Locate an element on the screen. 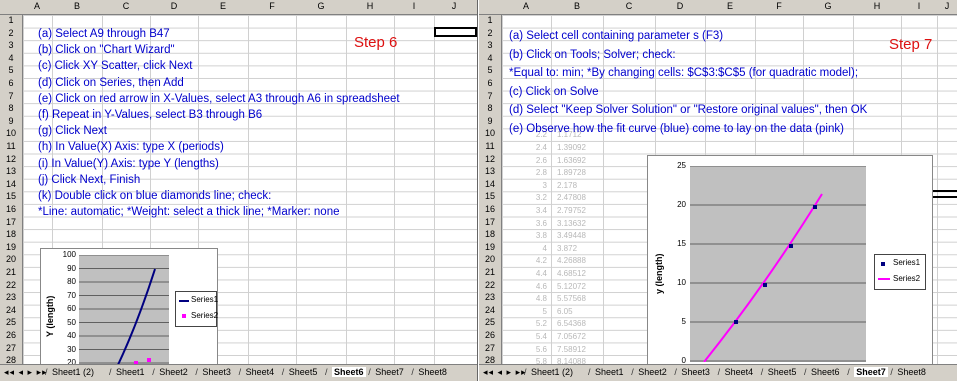 The width and height of the screenshot is (957, 381). cell-value-a: 3 is located at coordinates (544, 185).